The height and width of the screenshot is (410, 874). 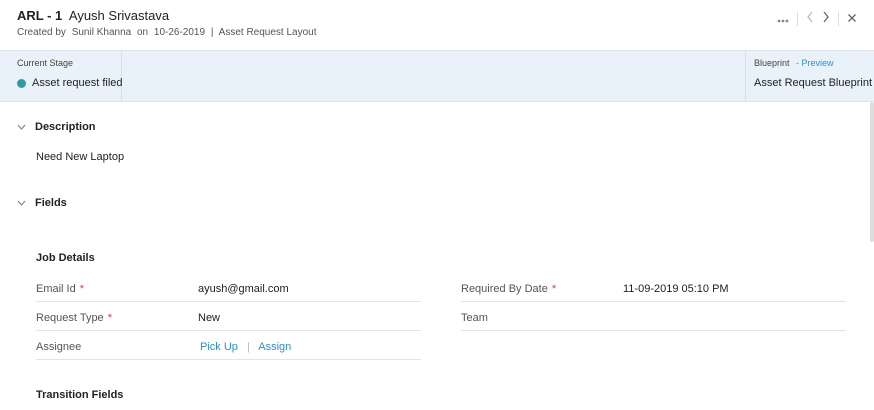 I want to click on assign-link: Assign, so click(x=274, y=347).